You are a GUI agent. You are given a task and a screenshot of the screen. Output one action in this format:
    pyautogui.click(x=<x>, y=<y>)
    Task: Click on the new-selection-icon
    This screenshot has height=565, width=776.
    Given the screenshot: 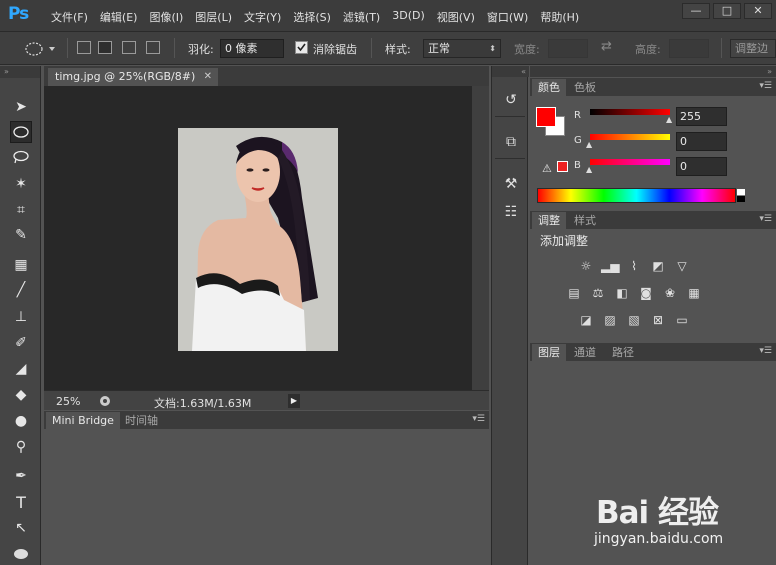 What is the action you would take?
    pyautogui.click(x=84, y=47)
    